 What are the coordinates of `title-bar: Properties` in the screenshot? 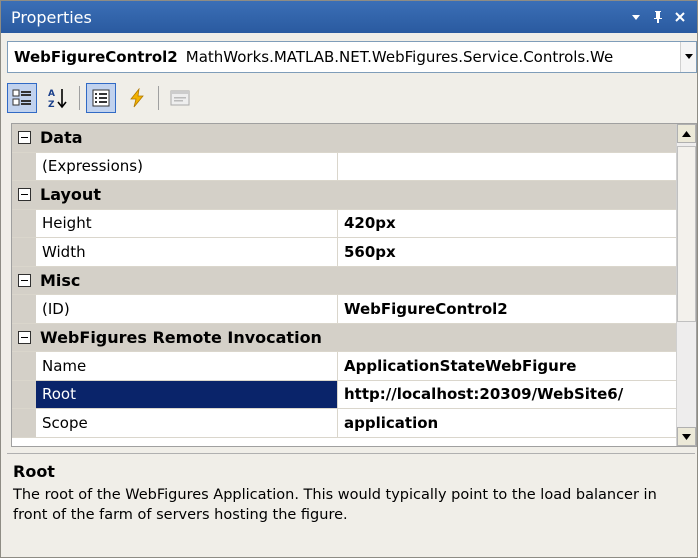 It's located at (349, 17).